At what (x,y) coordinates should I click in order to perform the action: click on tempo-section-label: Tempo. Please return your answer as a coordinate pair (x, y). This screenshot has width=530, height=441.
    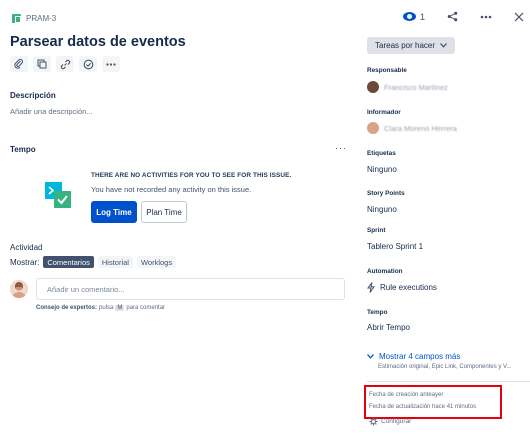
    Looking at the image, I should click on (23, 149).